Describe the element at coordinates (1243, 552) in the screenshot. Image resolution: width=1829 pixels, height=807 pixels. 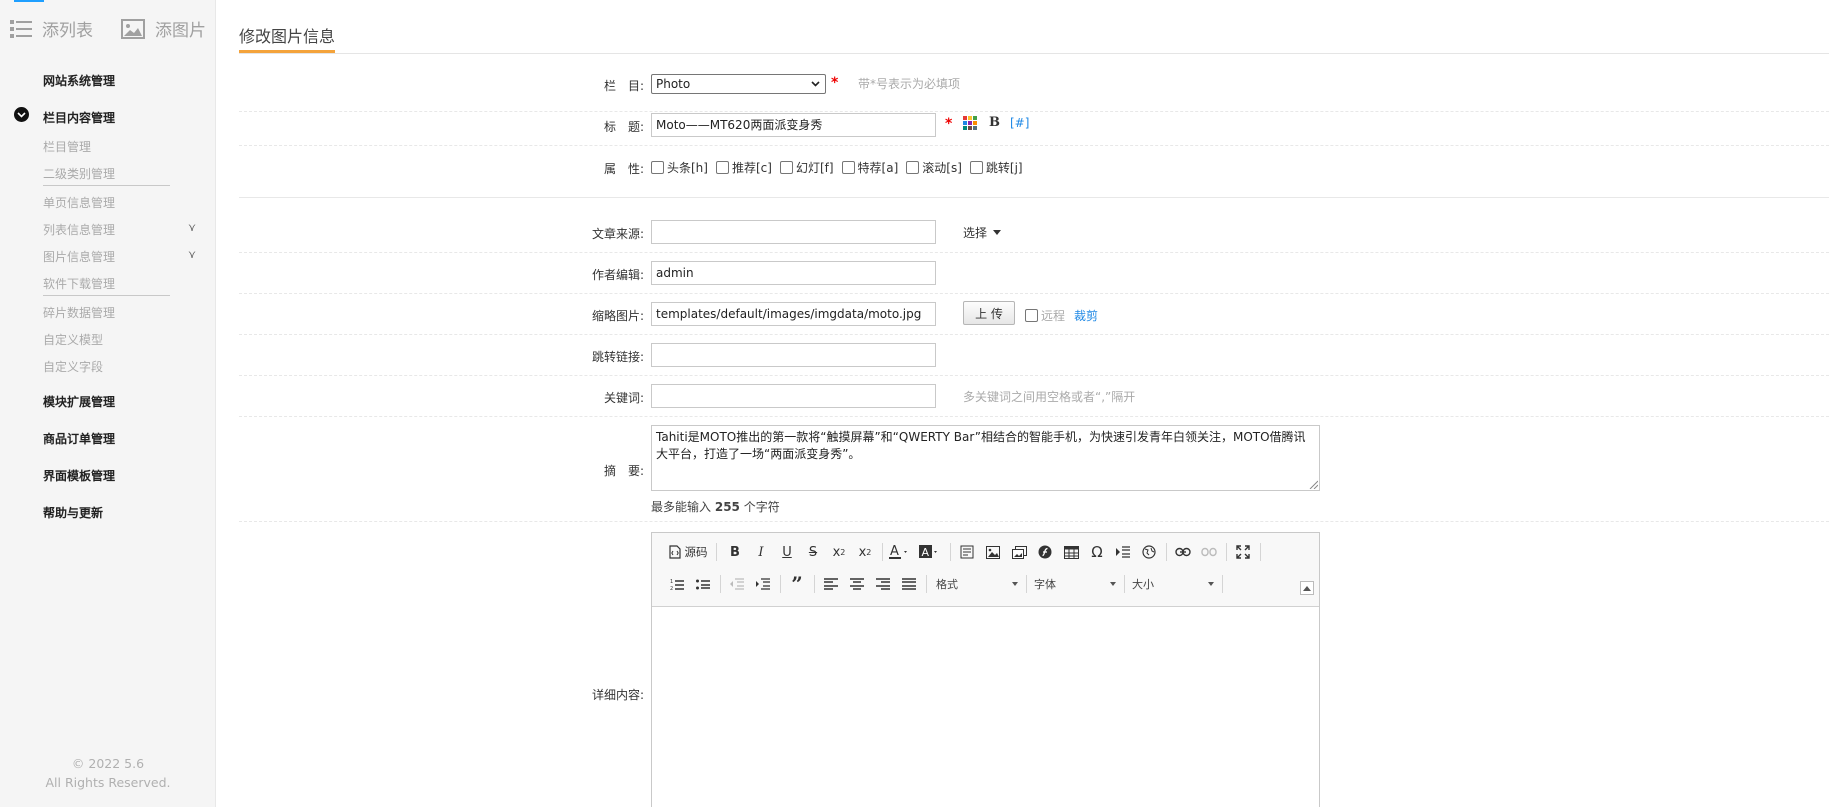
I see `maximize-icon` at that location.